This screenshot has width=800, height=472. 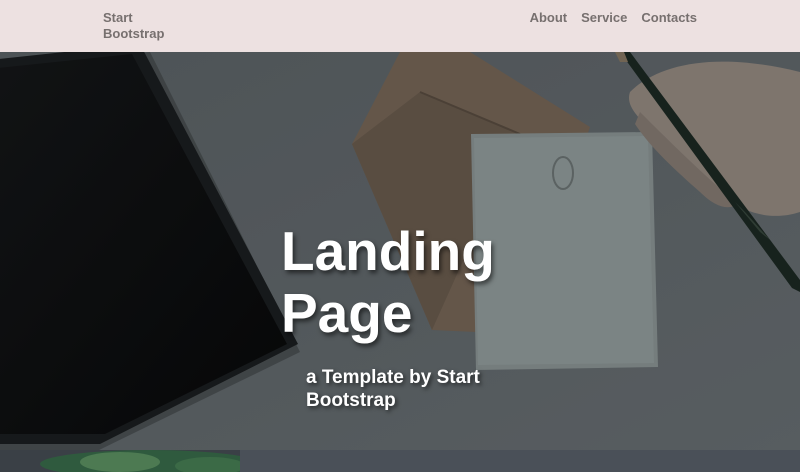 I want to click on nav-link-about: About, so click(x=549, y=18).